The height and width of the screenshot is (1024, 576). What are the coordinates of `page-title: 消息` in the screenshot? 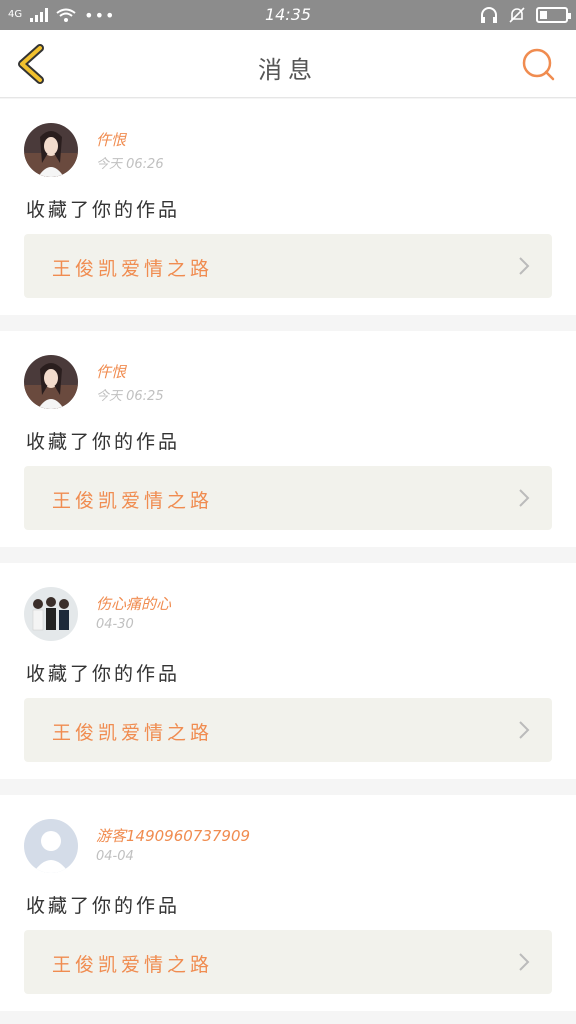 It's located at (288, 70).